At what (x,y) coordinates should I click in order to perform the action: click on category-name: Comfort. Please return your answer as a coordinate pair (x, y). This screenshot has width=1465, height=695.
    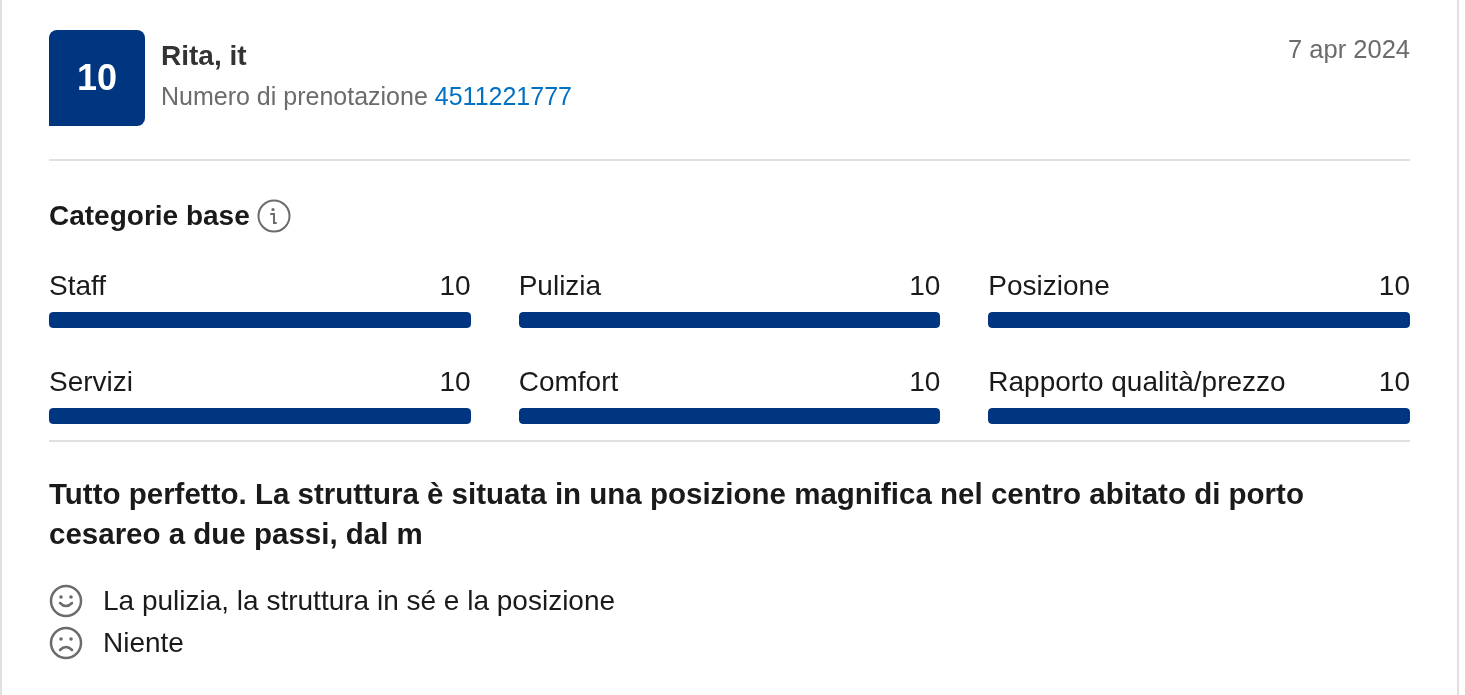
    Looking at the image, I should click on (568, 382).